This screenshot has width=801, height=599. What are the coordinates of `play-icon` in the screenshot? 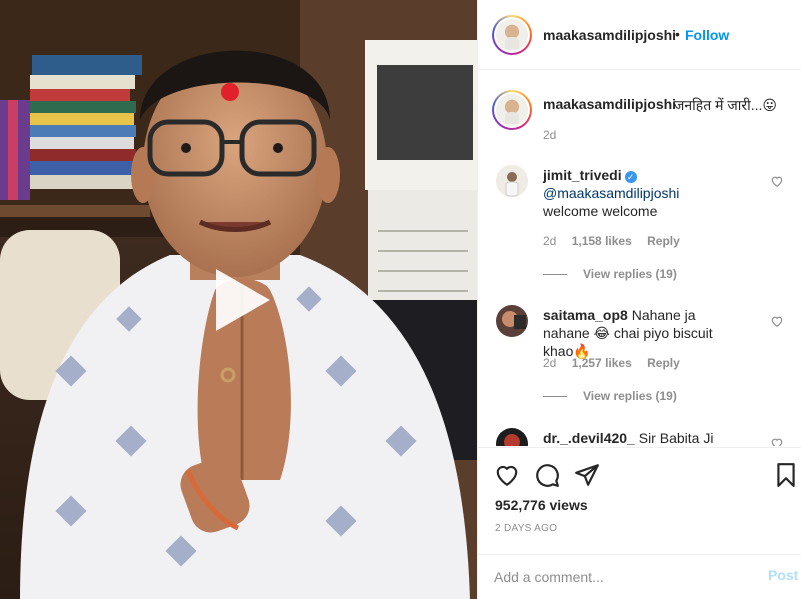 It's located at (243, 300).